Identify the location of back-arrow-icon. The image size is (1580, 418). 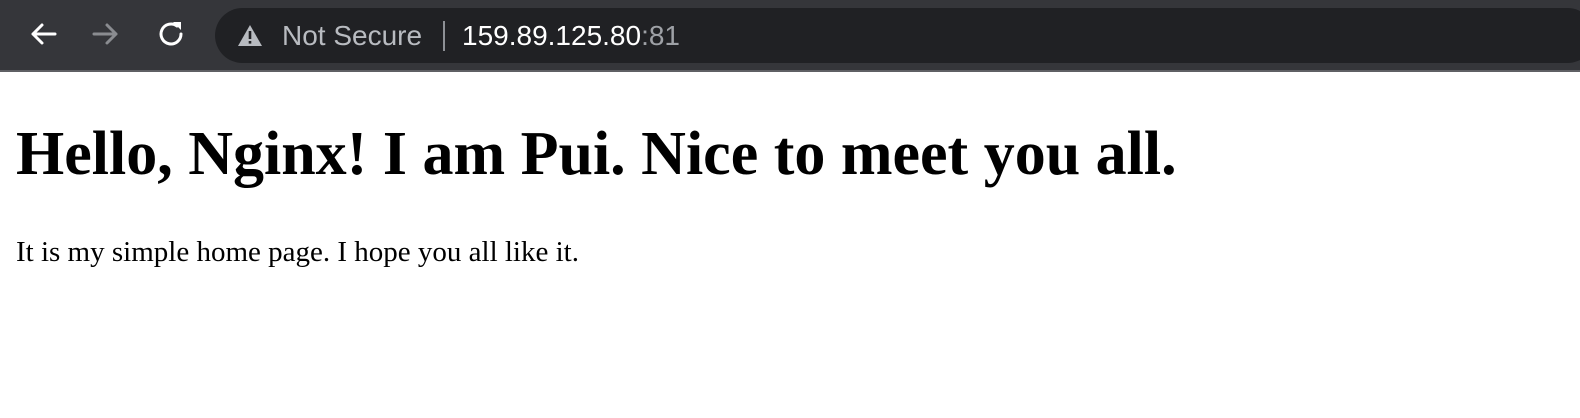
(44, 34).